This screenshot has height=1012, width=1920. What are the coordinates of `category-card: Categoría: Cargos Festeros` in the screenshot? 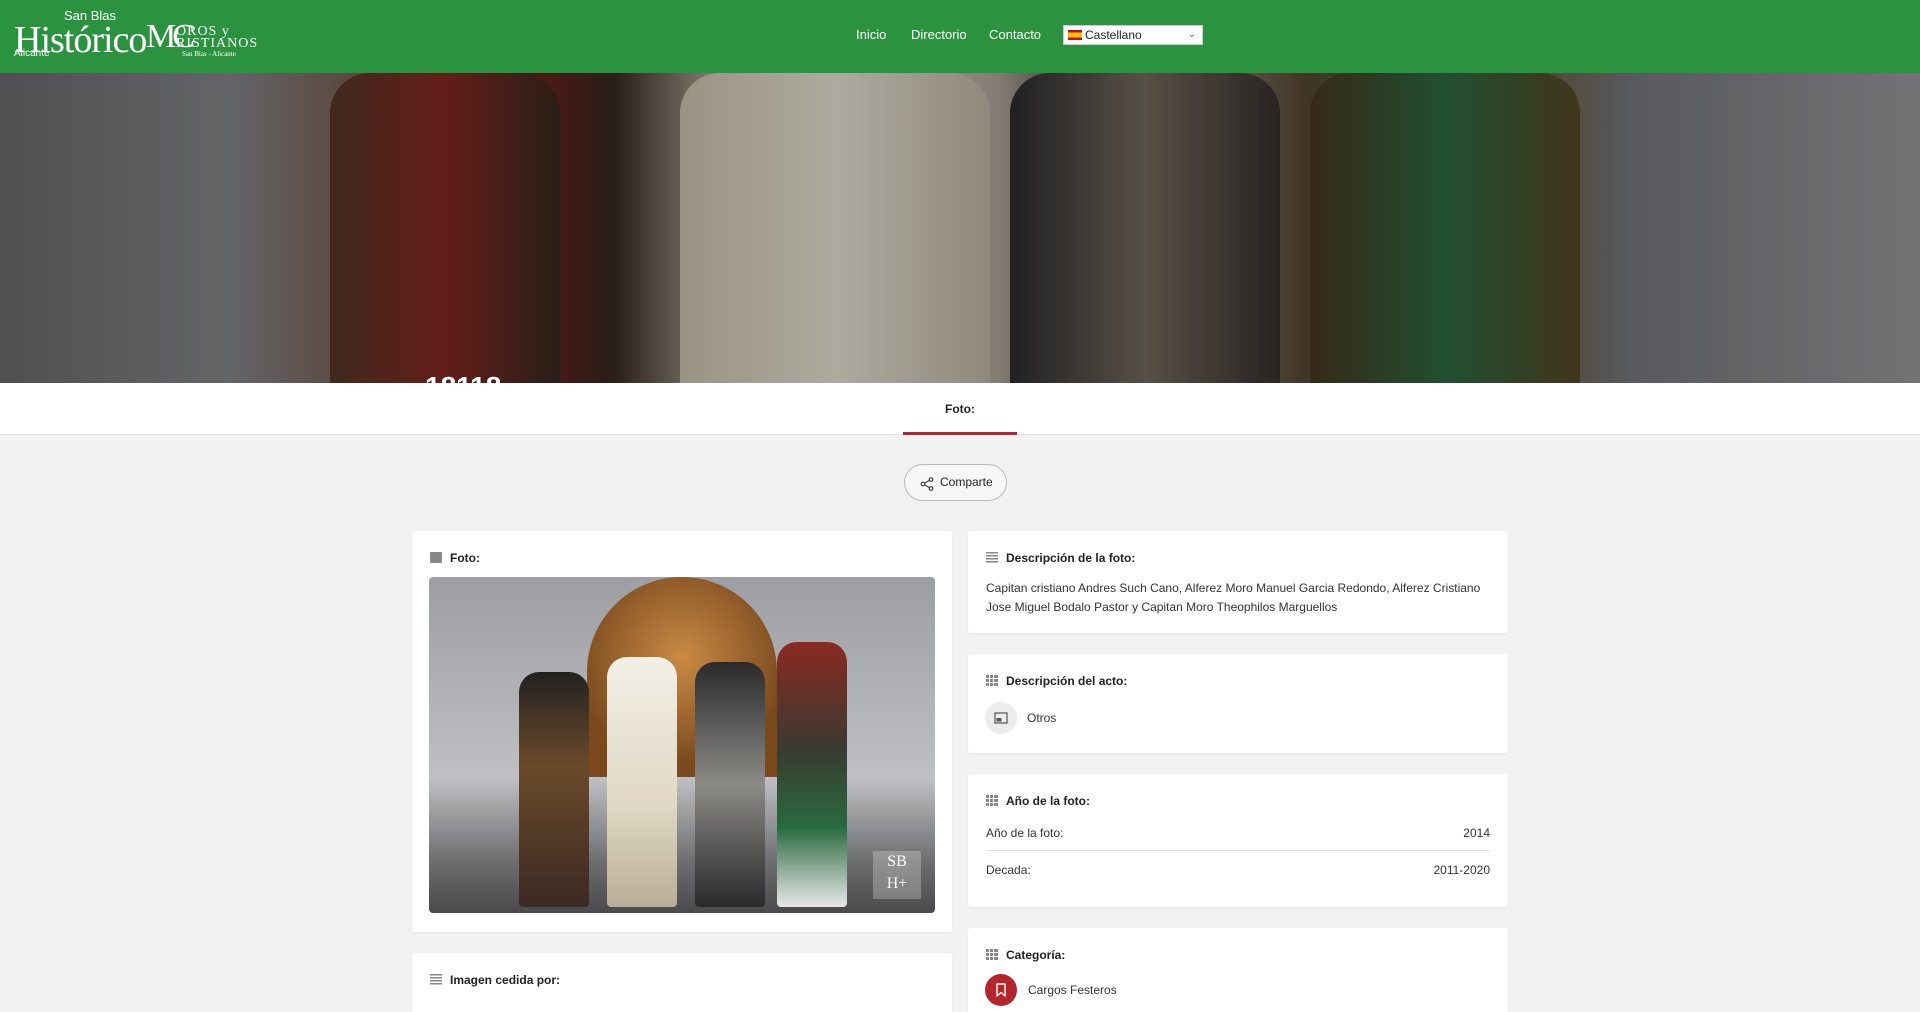 It's located at (1238, 970).